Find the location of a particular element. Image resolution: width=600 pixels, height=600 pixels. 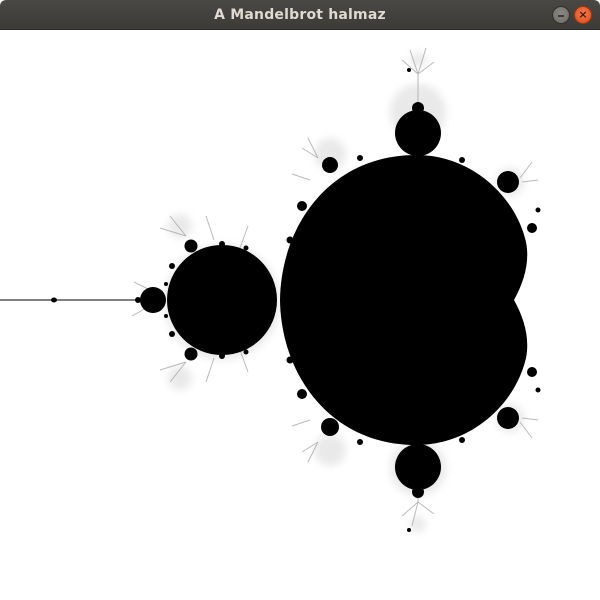

close-button: × is located at coordinates (583, 15).